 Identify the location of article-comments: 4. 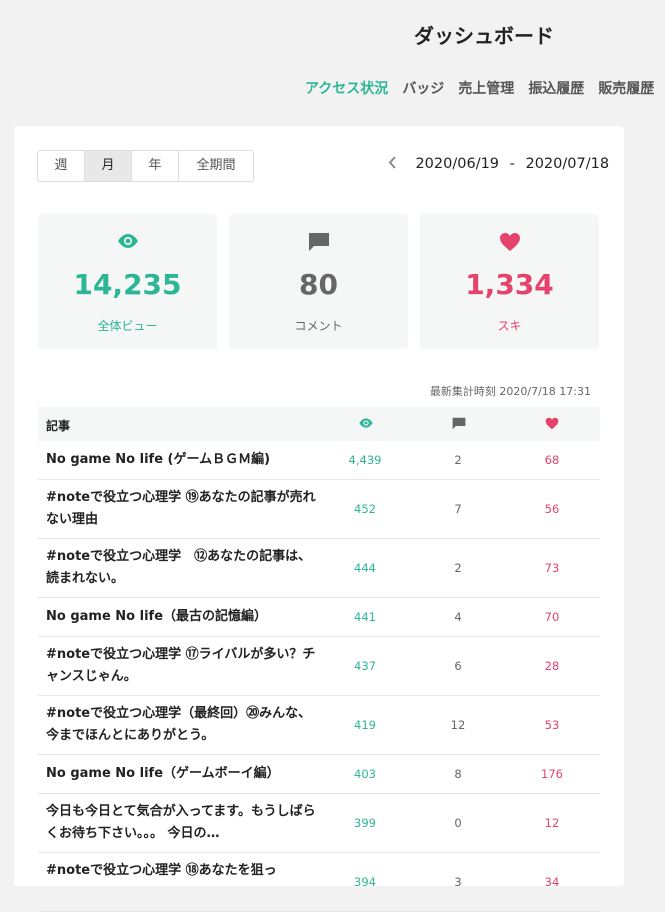
(458, 617).